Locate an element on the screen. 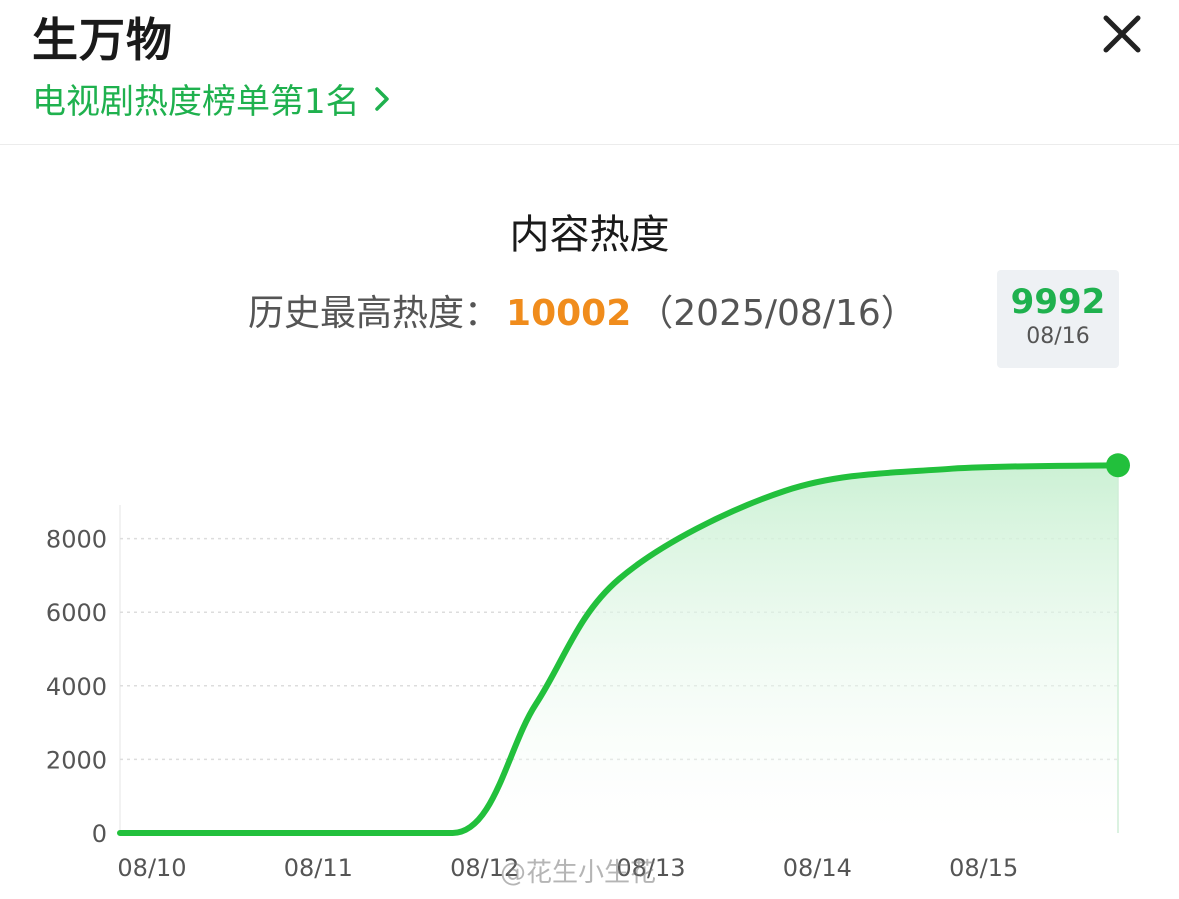  y-tick-label: 2000 is located at coordinates (76, 760).